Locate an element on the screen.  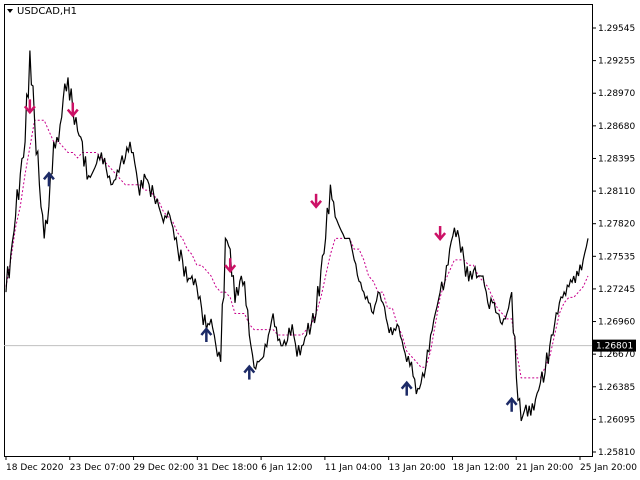
y-tick-label: 1.26095 is located at coordinates (616, 420).